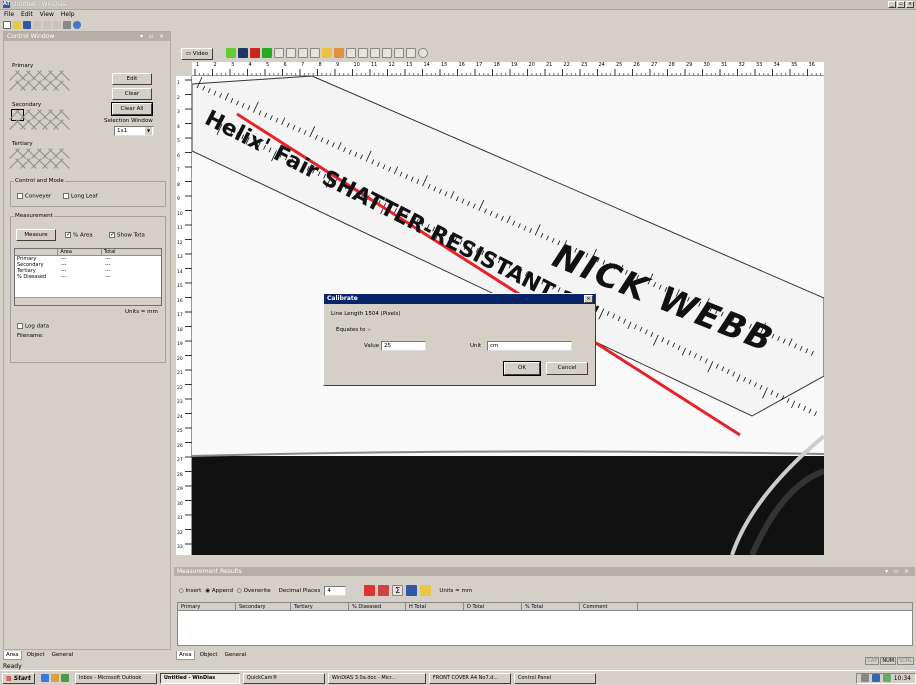 The height and width of the screenshot is (685, 916). Describe the element at coordinates (411, 53) in the screenshot. I see `rectangle-icon` at that location.